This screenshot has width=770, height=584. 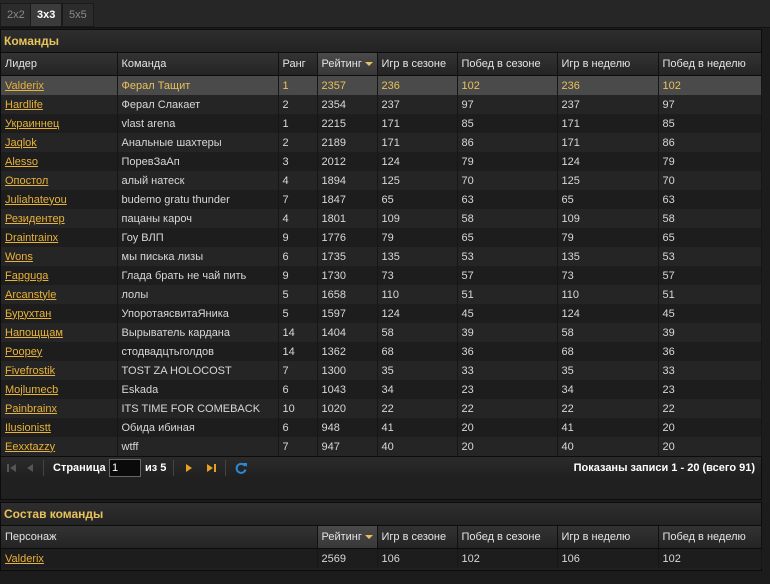 I want to click on col-header-rank: Ранг, so click(x=298, y=64).